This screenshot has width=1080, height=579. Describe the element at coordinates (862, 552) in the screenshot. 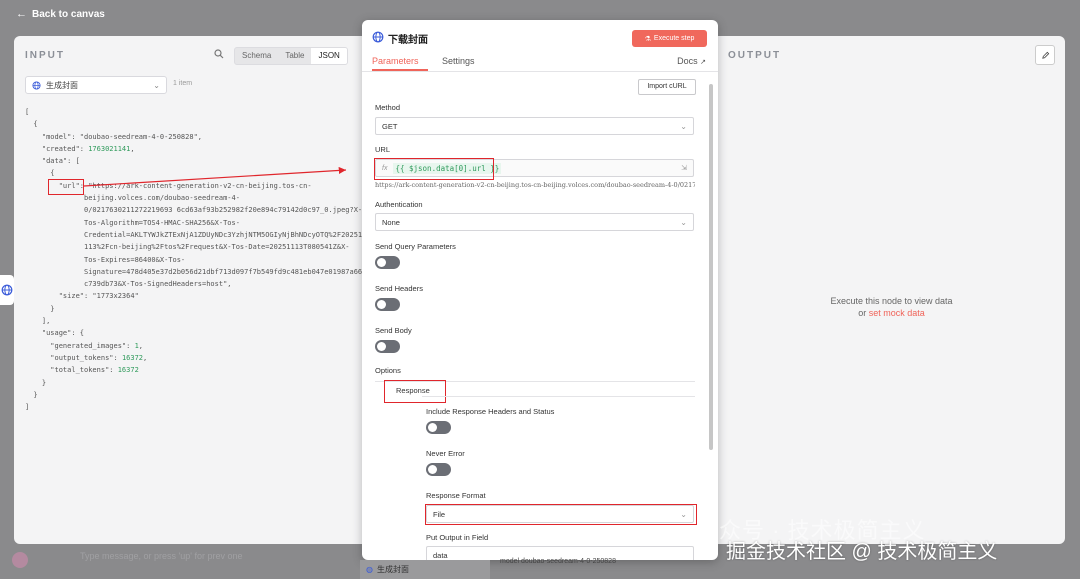

I see `watermark-juejin: 掘金技术社区 @ 技术极简主义` at that location.